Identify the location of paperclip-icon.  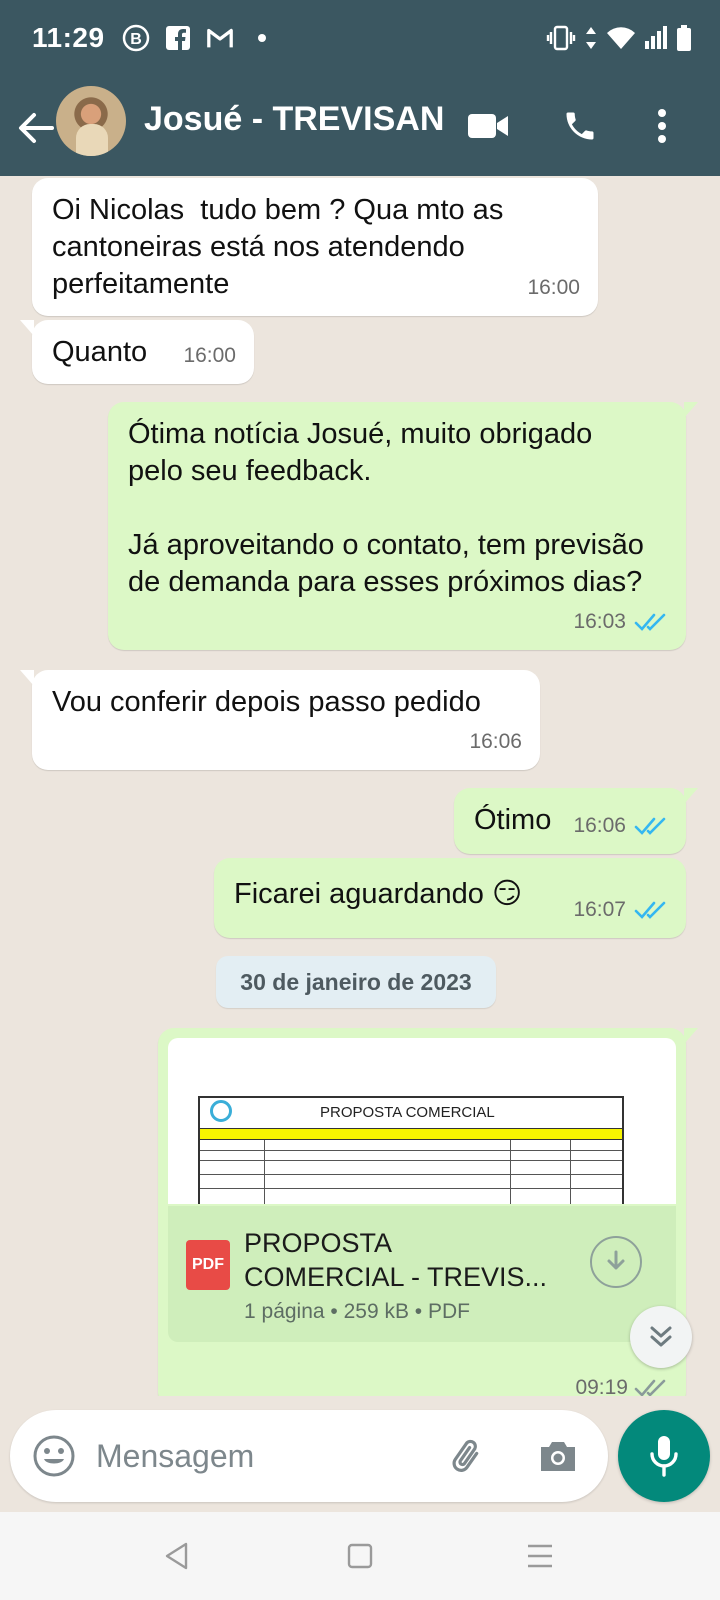
(465, 1455).